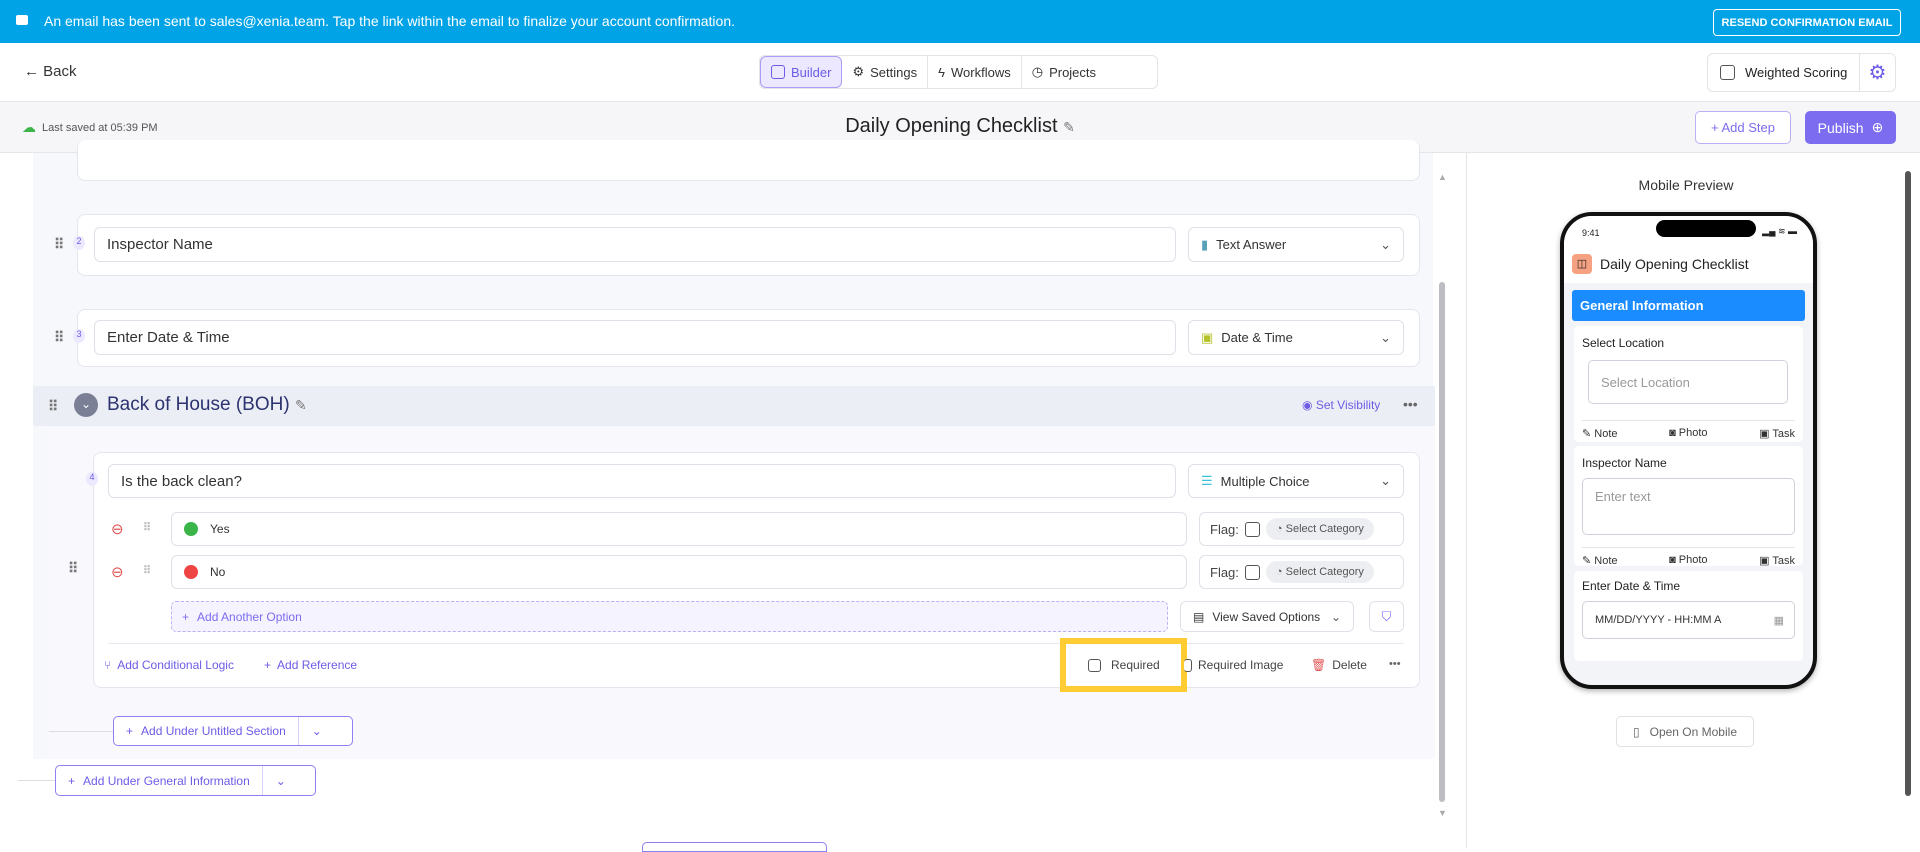  I want to click on reference-label: Add Reference, so click(317, 665).